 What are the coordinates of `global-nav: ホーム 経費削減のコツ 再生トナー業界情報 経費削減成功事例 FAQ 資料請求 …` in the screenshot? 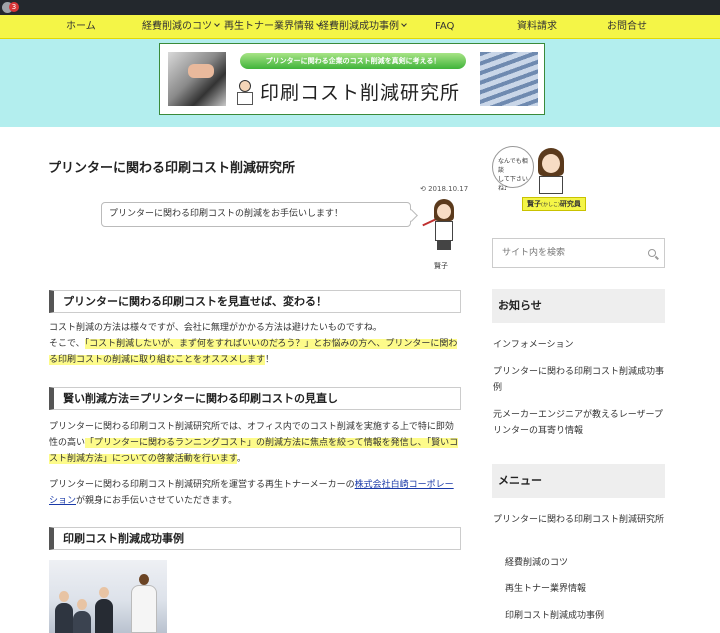 It's located at (360, 27).